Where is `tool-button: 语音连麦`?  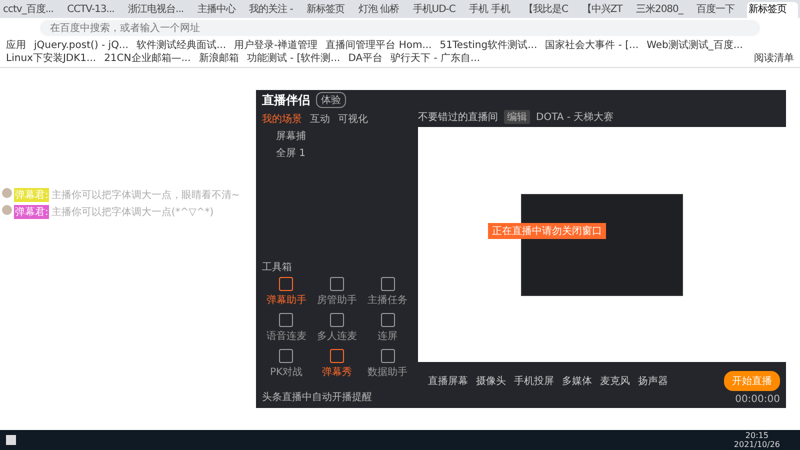 tool-button: 语音连麦 is located at coordinates (286, 328).